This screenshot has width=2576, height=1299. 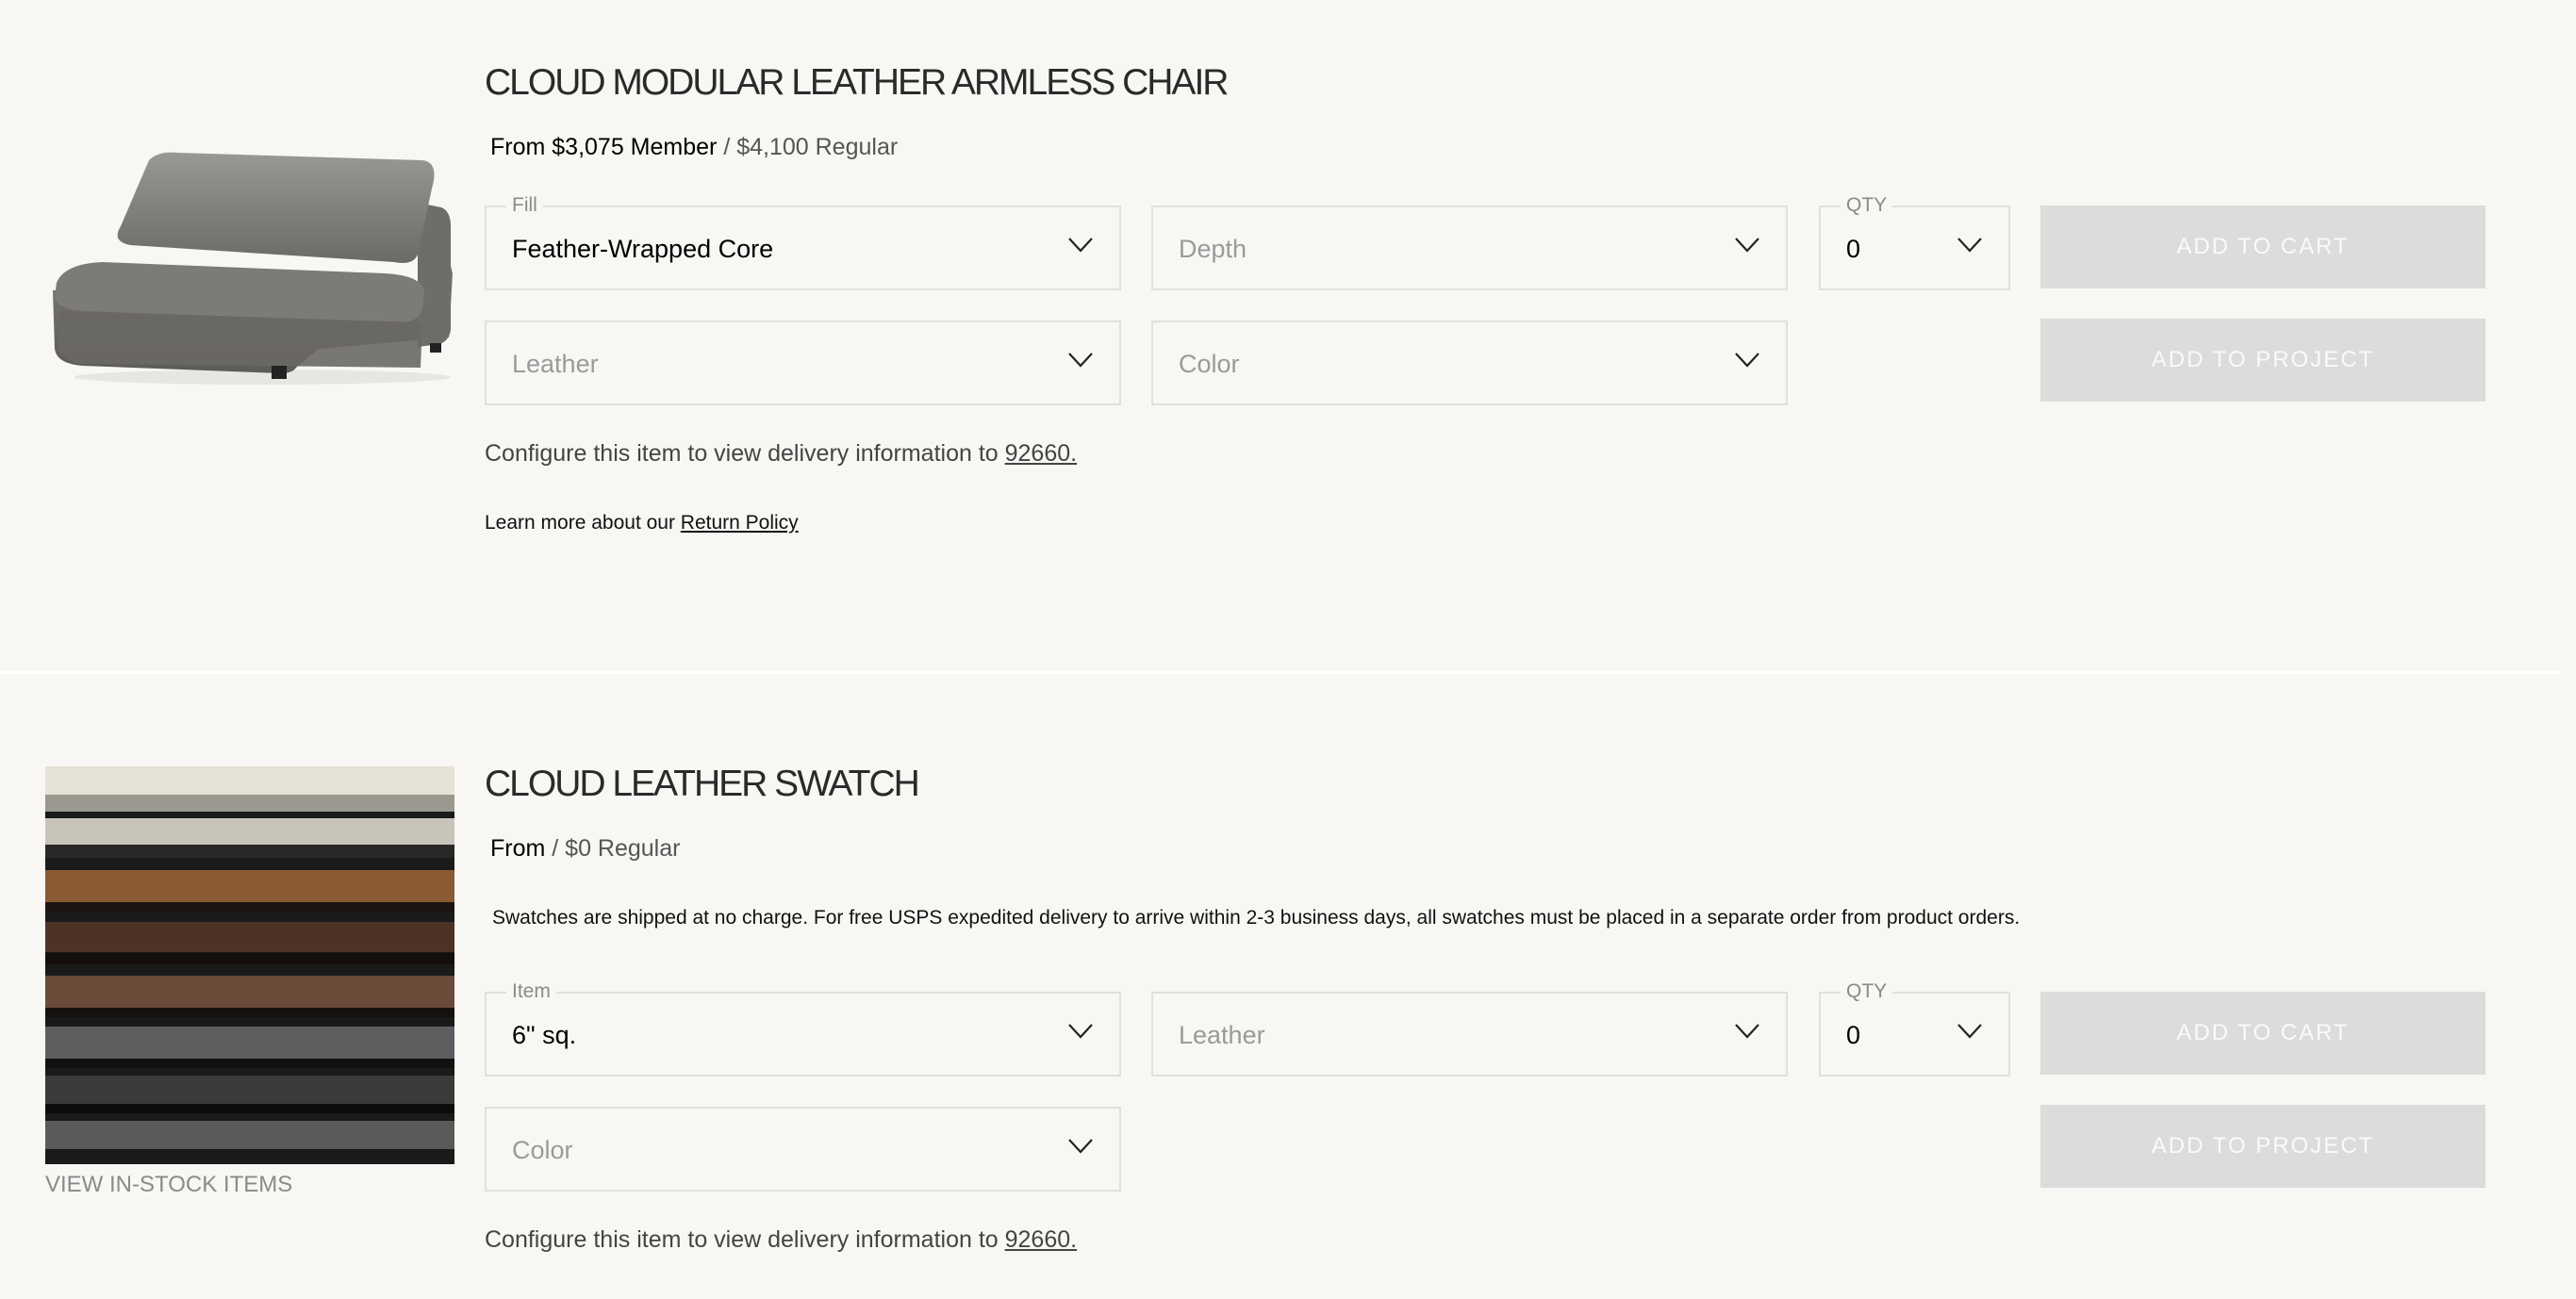 I want to click on return-policy-link: Return Policy, so click(x=740, y=523).